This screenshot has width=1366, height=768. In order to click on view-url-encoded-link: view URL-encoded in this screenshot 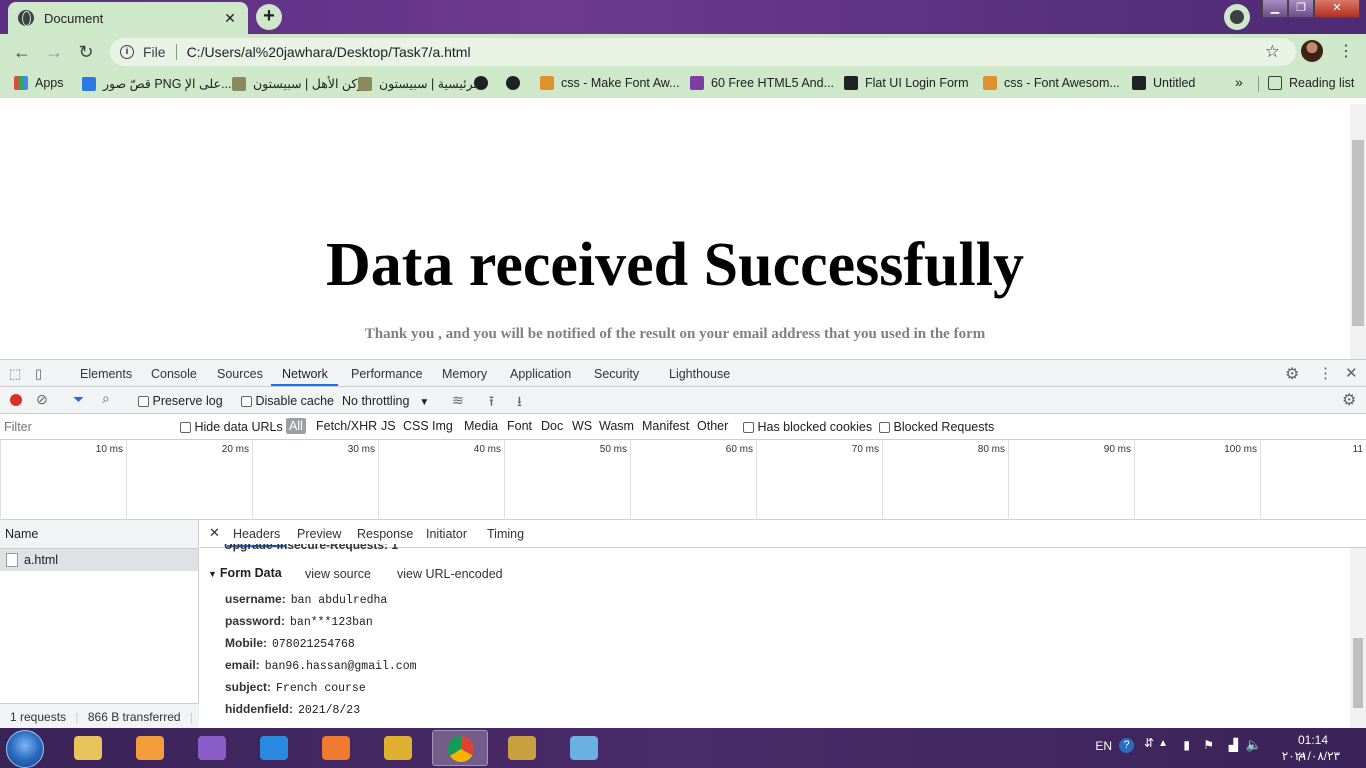, I will do `click(450, 574)`.